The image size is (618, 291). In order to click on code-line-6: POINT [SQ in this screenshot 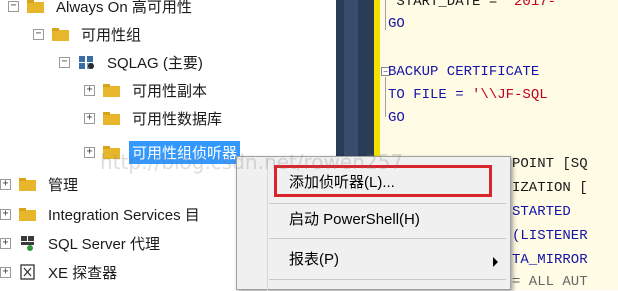, I will do `click(550, 164)`.